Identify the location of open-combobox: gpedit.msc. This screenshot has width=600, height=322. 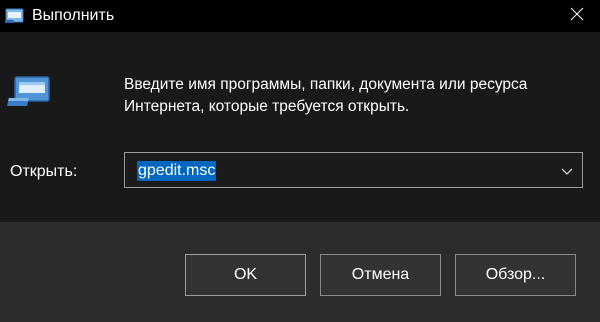
(353, 170).